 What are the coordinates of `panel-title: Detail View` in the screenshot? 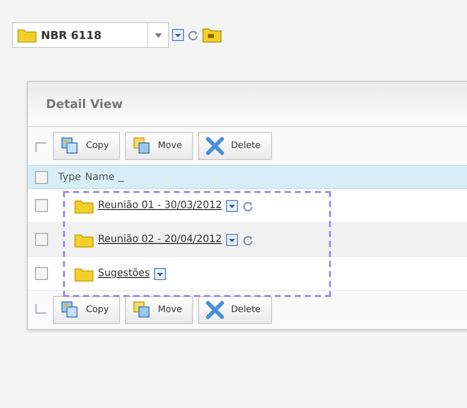 It's located at (84, 104).